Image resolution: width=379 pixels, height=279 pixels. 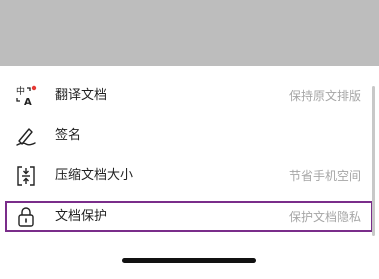 I want to click on signature-pen-icon, so click(x=26, y=136).